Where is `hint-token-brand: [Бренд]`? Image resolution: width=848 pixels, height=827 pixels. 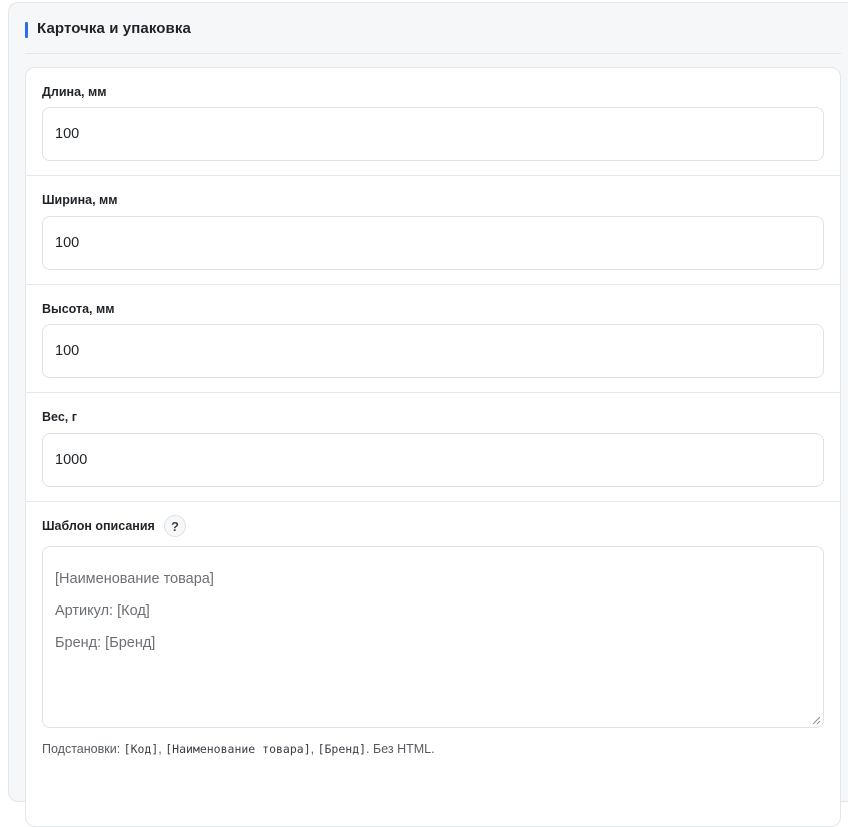
hint-token-brand: [Бренд] is located at coordinates (342, 749).